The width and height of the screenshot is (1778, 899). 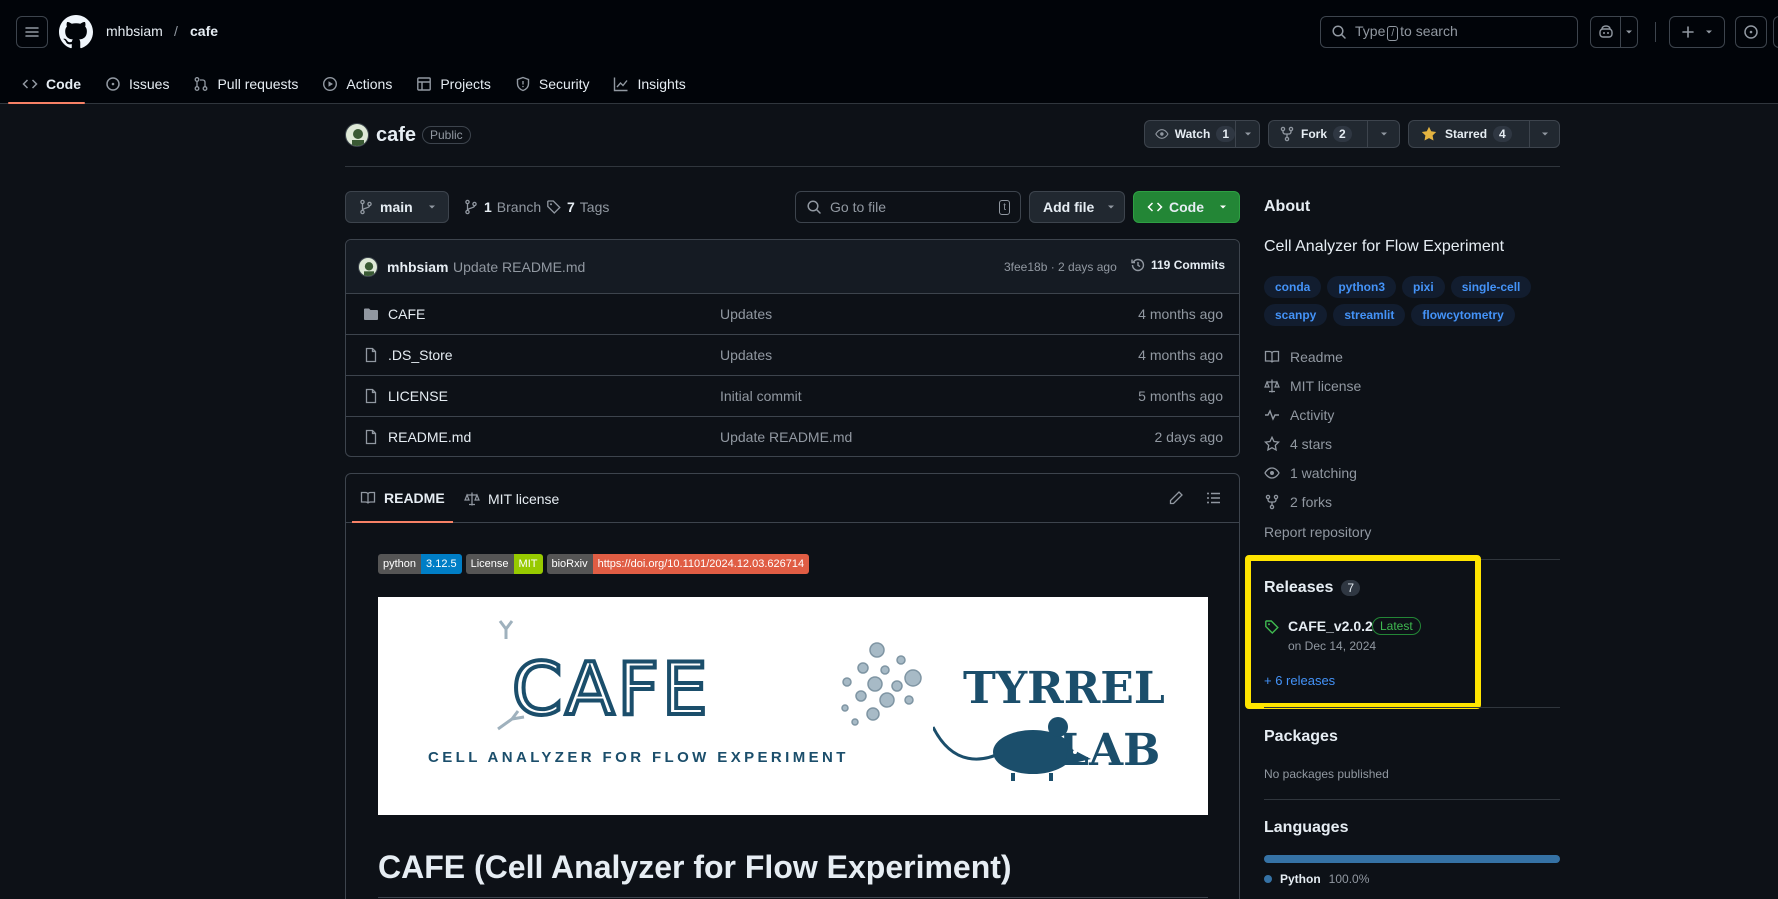 I want to click on tab-insights: Insights, so click(x=649, y=84).